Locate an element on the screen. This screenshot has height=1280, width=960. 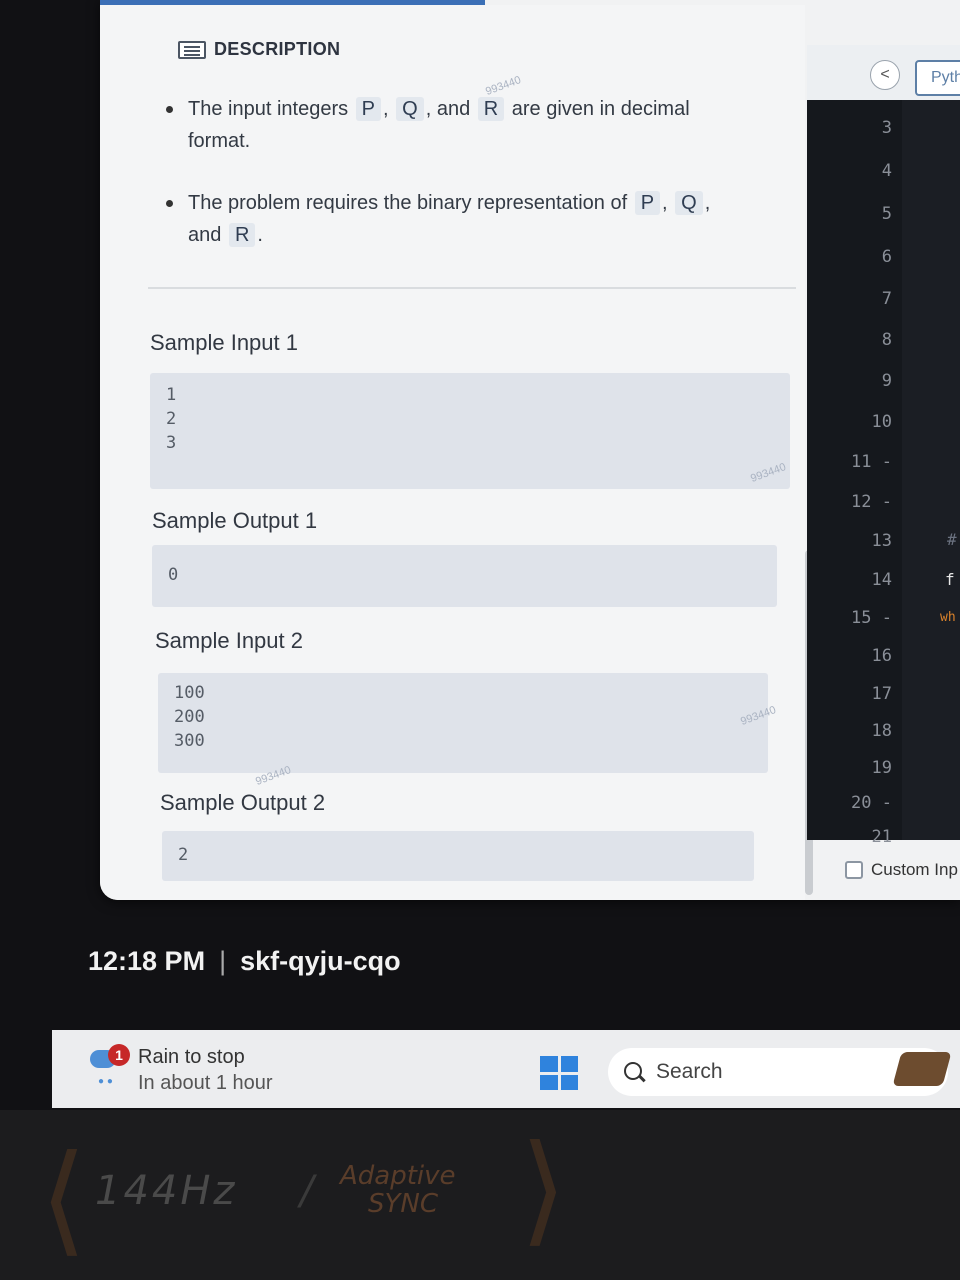
line-number: 14 is located at coordinates (881, 580).